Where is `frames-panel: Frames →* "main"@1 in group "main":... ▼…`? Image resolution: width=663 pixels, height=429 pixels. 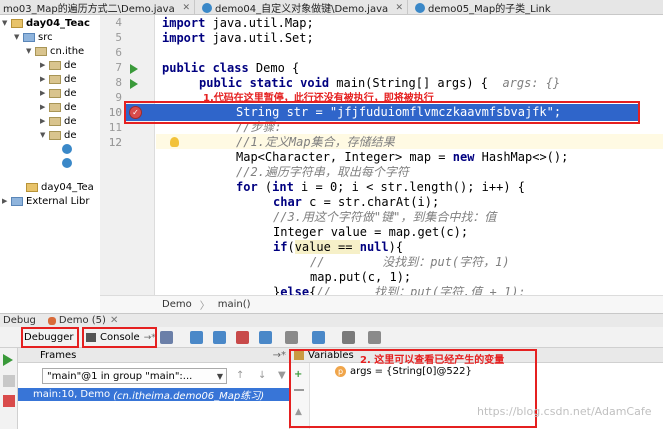 frames-panel: Frames →* "main"@1 in group "main":... ▼… is located at coordinates (154, 388).